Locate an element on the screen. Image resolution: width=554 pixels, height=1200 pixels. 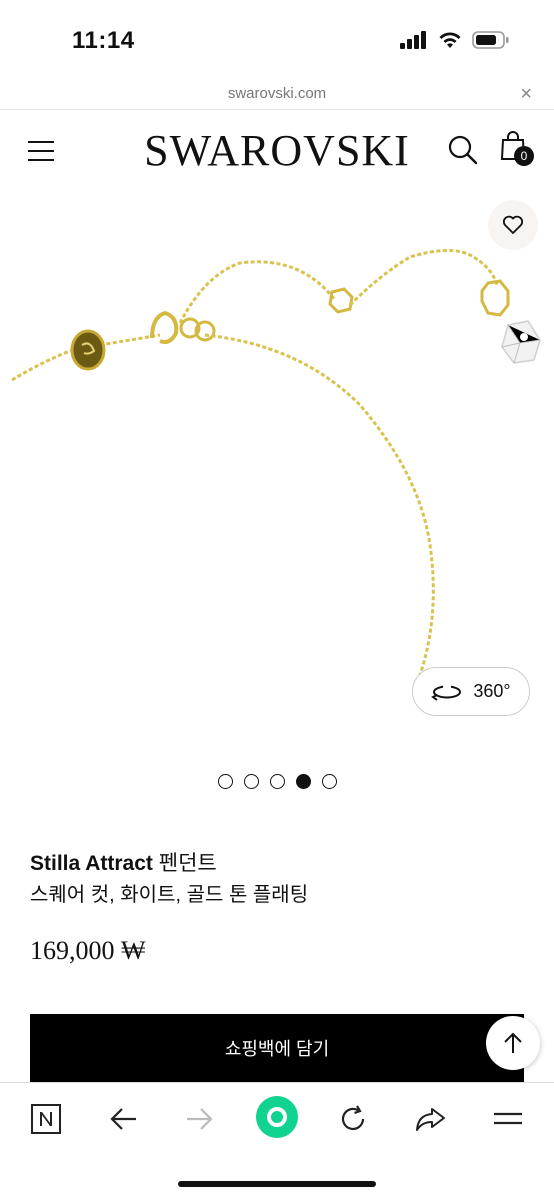
green-home-icon is located at coordinates (277, 1117).